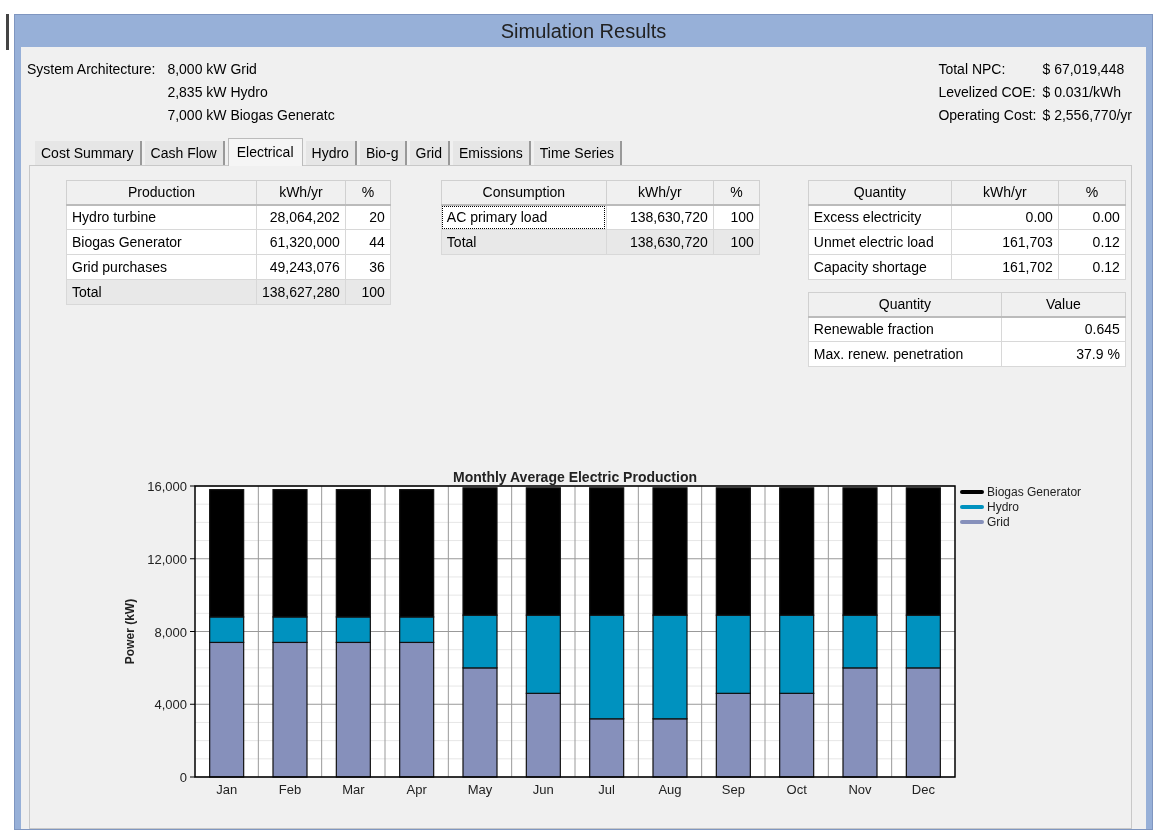  Describe the element at coordinates (1005, 267) in the screenshot. I see `table-cell: 161,702` at that location.